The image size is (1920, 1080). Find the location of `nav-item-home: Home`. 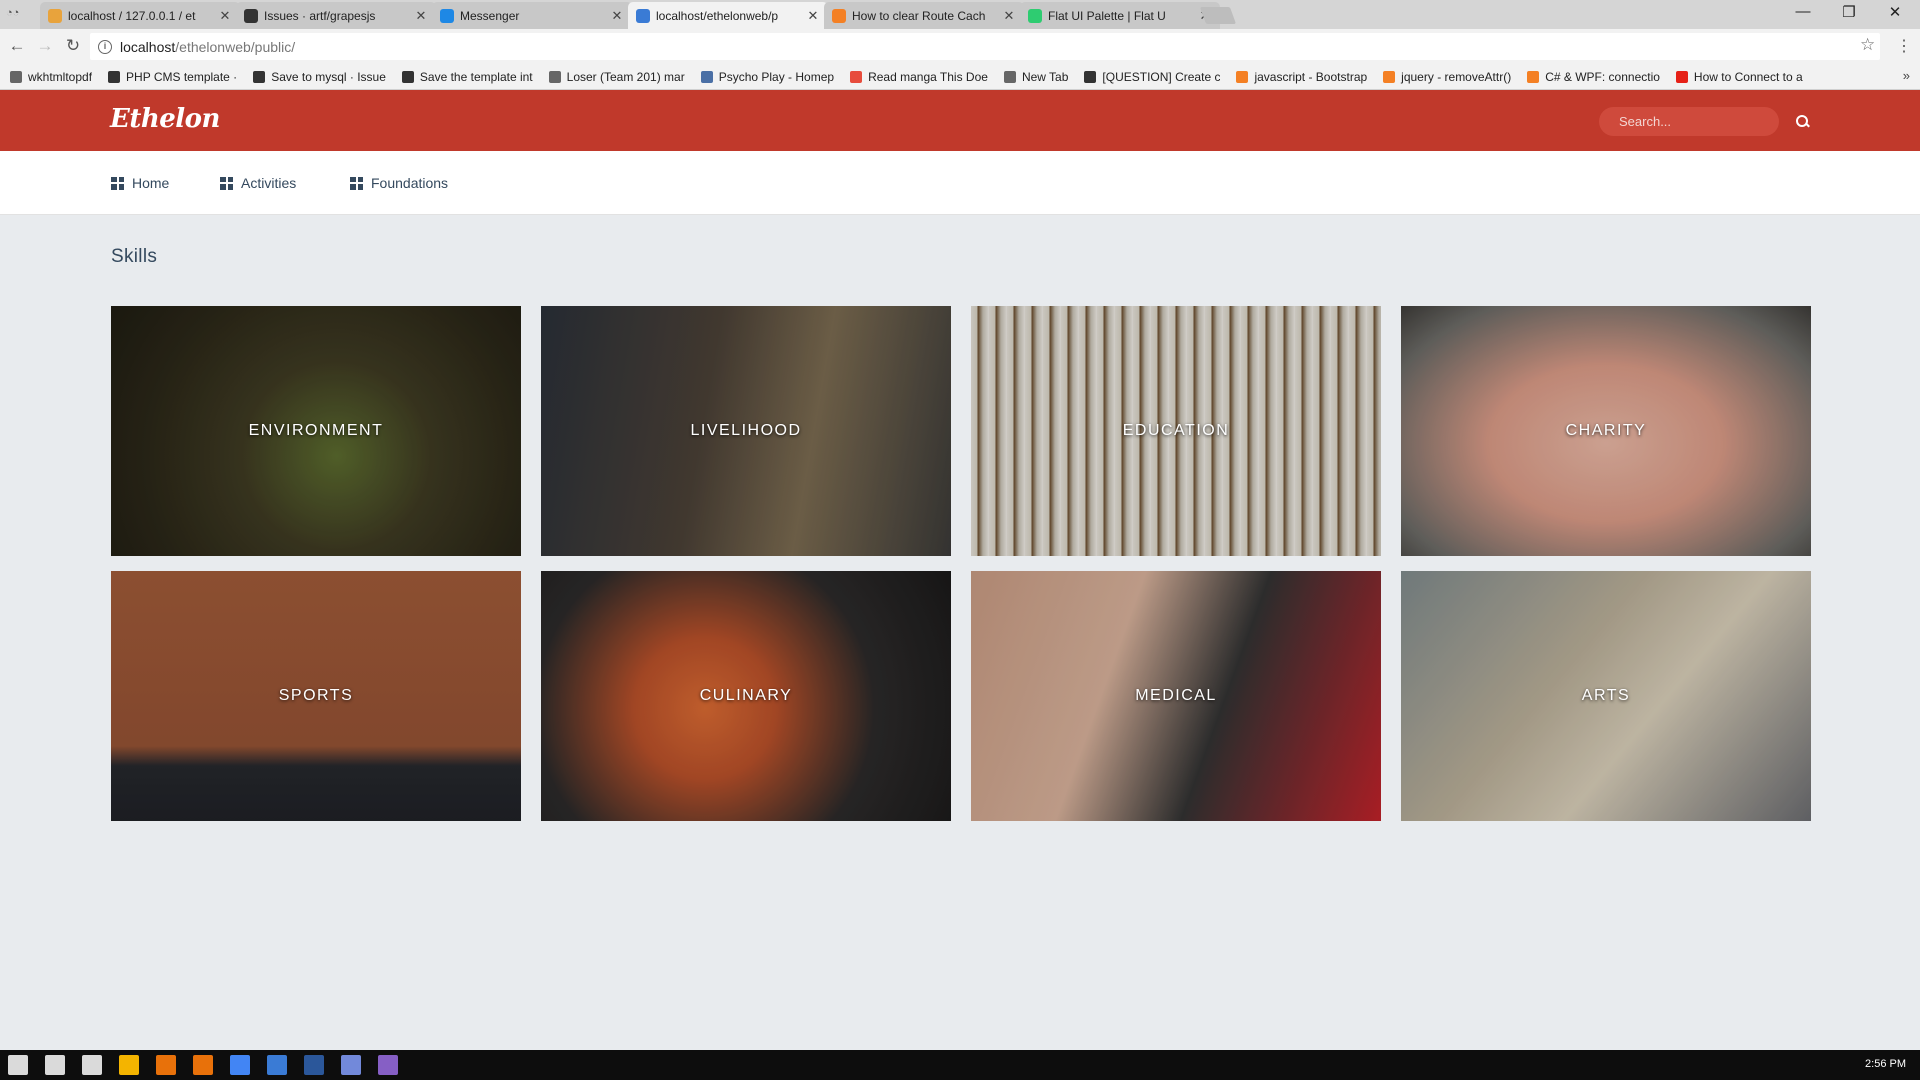

nav-item-home: Home is located at coordinates (140, 183).